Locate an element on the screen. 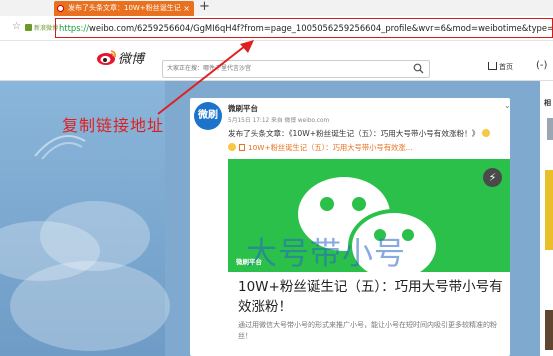 This screenshot has width=553, height=356. avatar: 微刷 is located at coordinates (208, 116).